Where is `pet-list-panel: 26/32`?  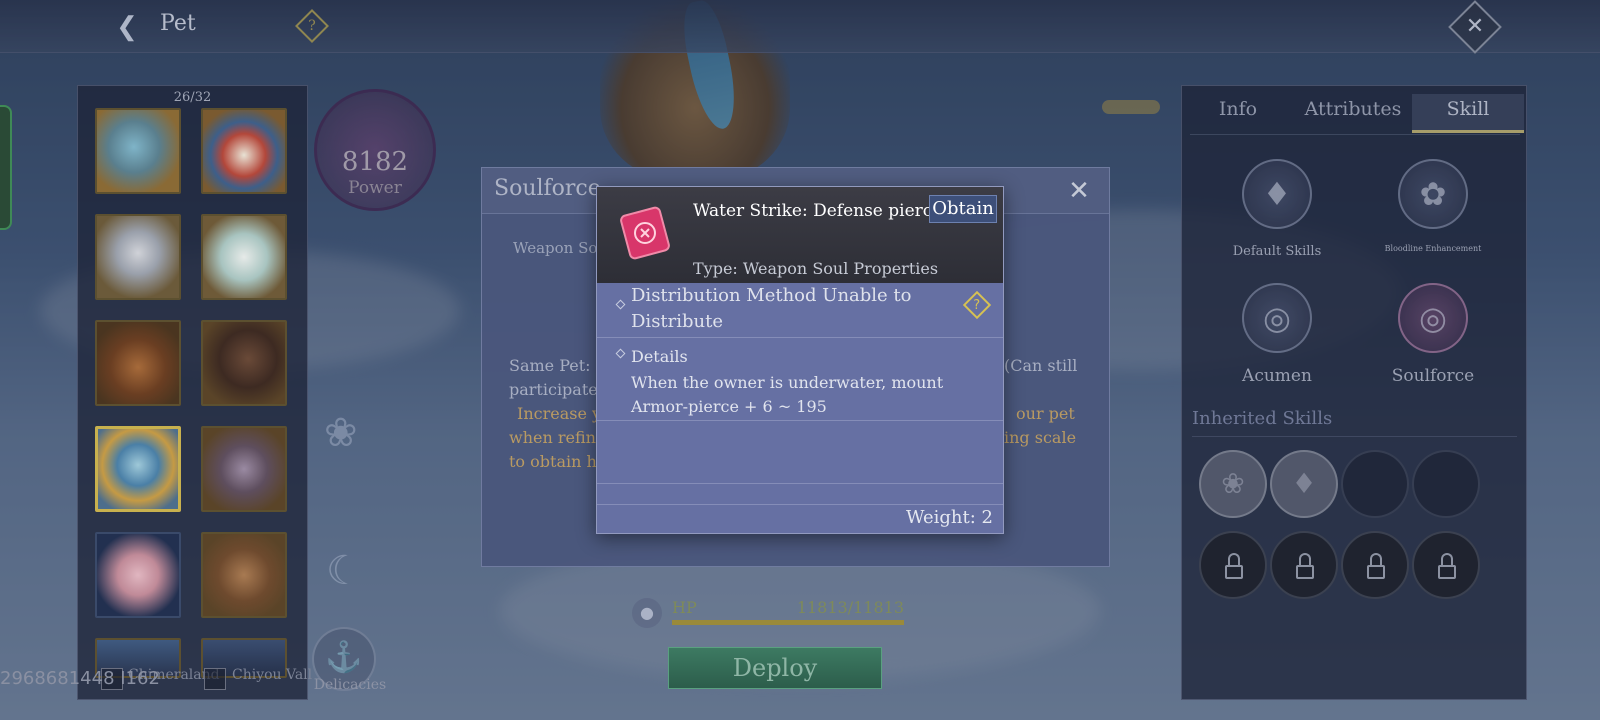
pet-list-panel: 26/32 is located at coordinates (192, 392).